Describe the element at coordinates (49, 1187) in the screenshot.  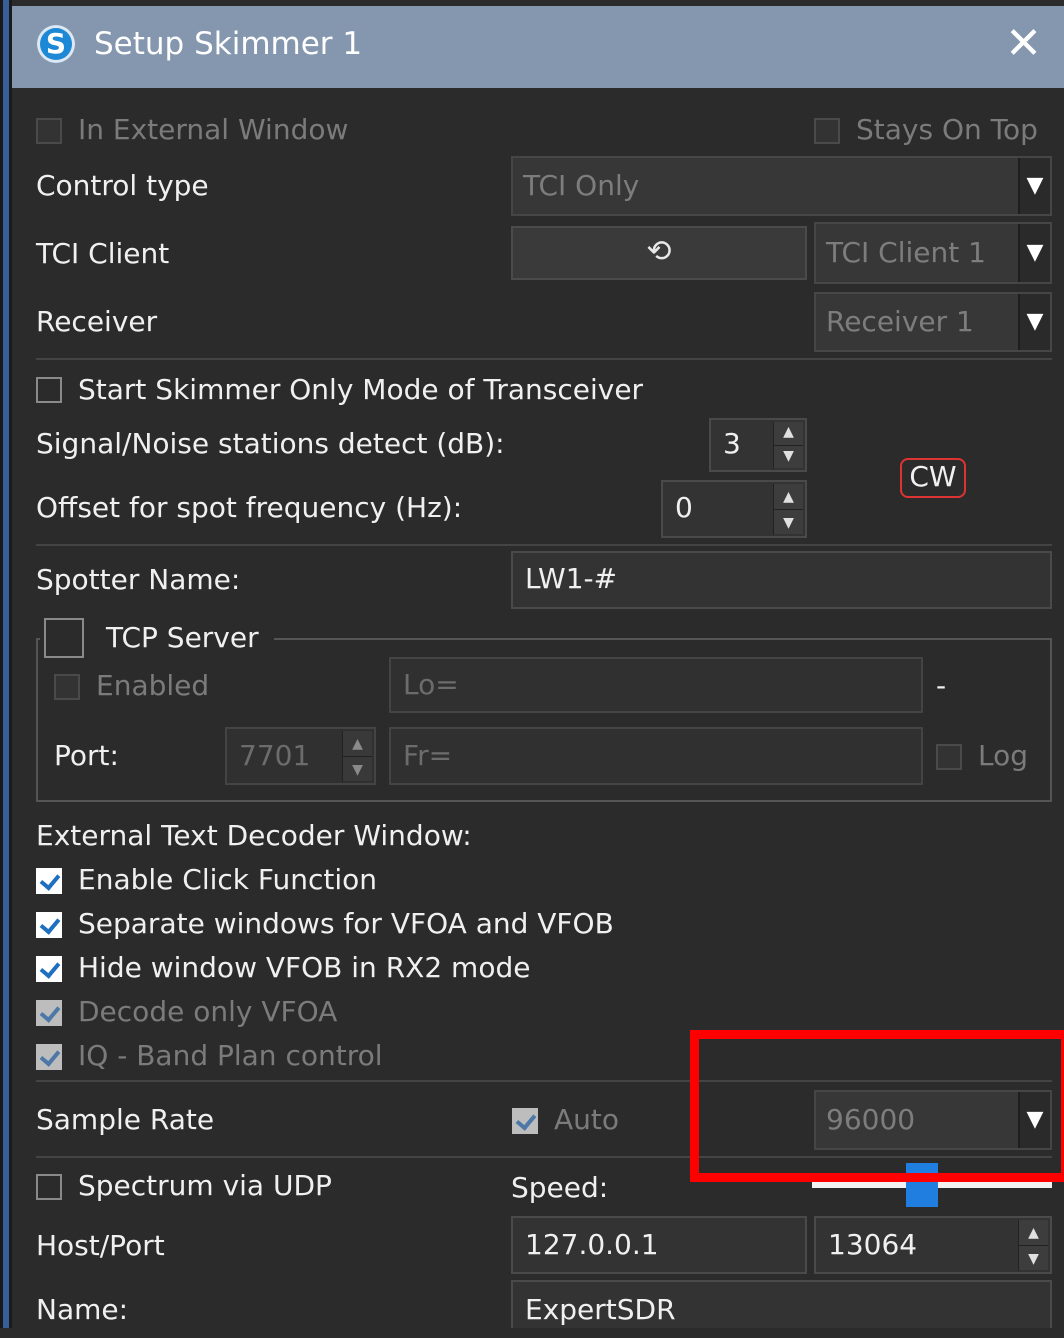
I see `spectrum-udp-checkbox` at that location.